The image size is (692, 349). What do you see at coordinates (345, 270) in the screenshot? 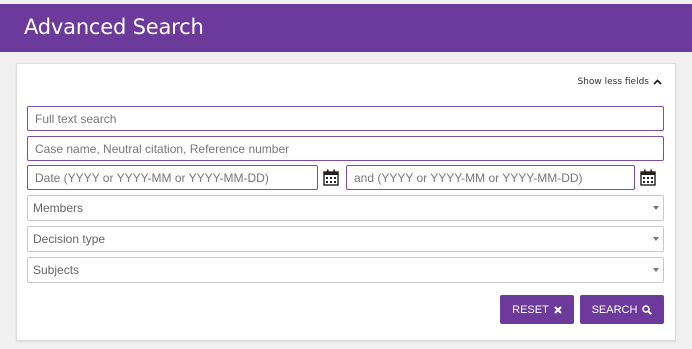
I see `subjects-select: Subjects` at bounding box center [345, 270].